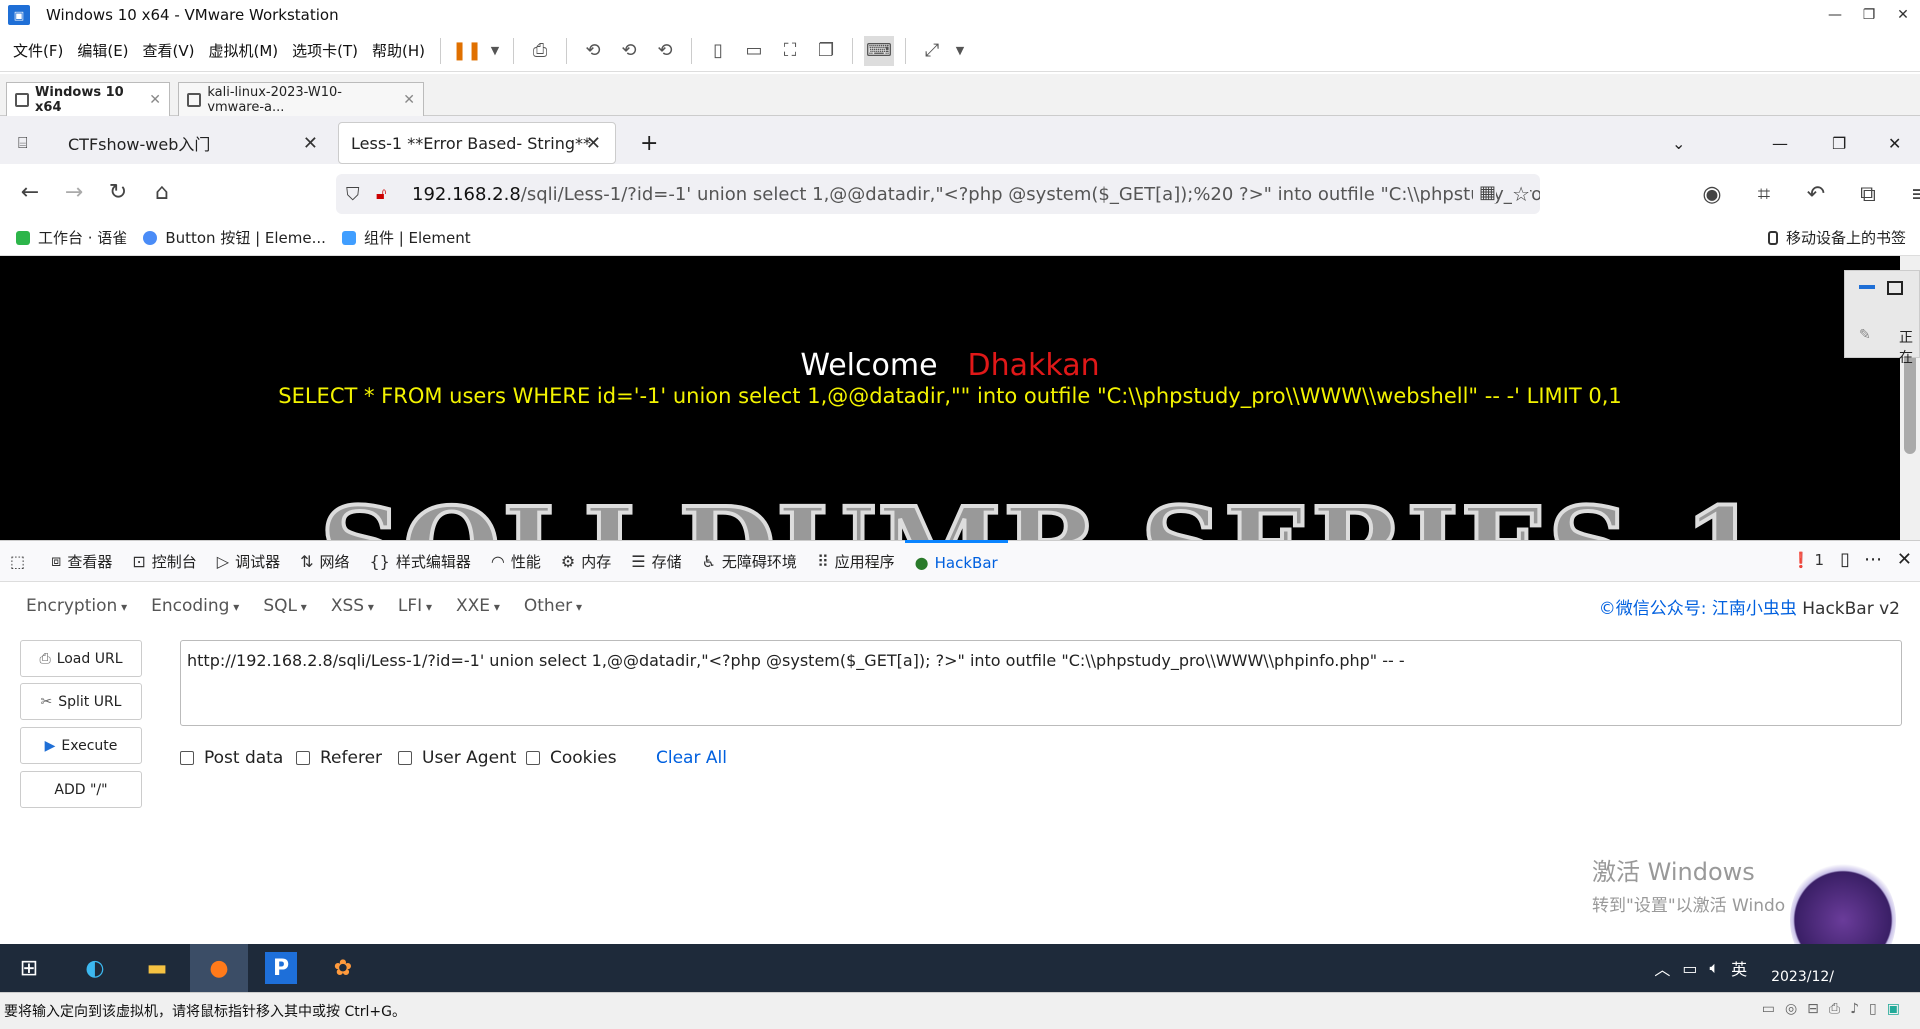 The width and height of the screenshot is (1920, 1029). What do you see at coordinates (718, 51) in the screenshot?
I see `library-icon: ▯` at bounding box center [718, 51].